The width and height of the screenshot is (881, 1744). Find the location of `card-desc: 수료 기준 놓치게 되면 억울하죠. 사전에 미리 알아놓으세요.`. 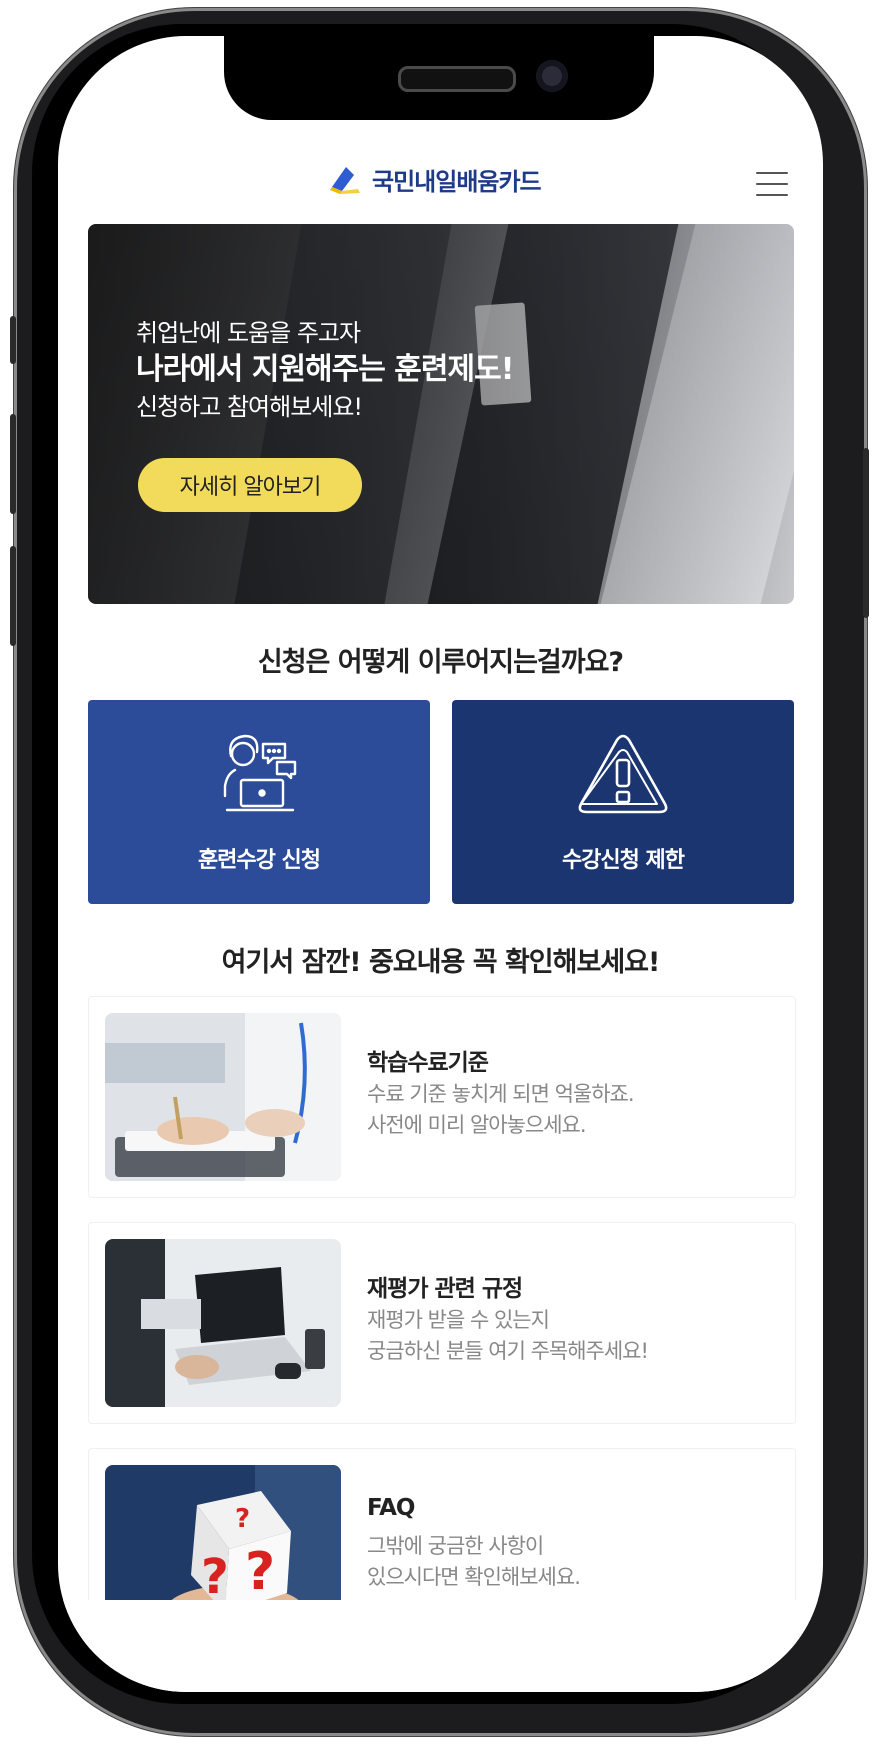

card-desc: 수료 기준 놓치게 되면 억울하죠. 사전에 미리 알아놓으세요. is located at coordinates (501, 1110).